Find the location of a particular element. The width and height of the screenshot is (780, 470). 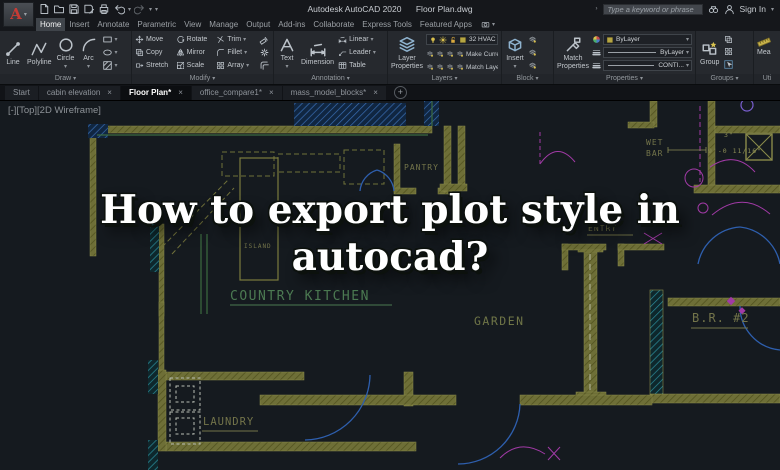

create-block-icon is located at coordinates (532, 39).